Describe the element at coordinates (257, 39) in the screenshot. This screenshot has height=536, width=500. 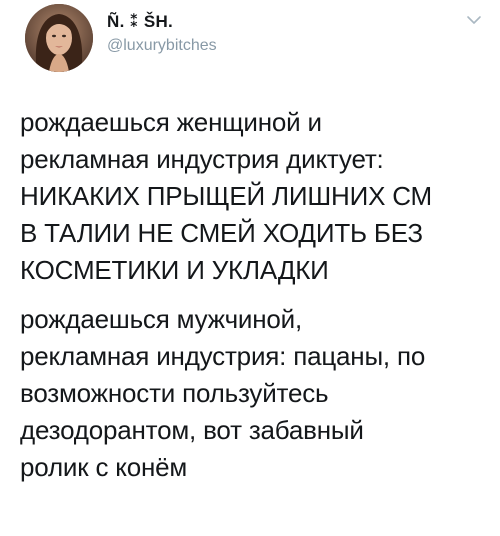
I see `tweet-header: Ñ. ⁑ ŠH. @luxurybitches` at that location.